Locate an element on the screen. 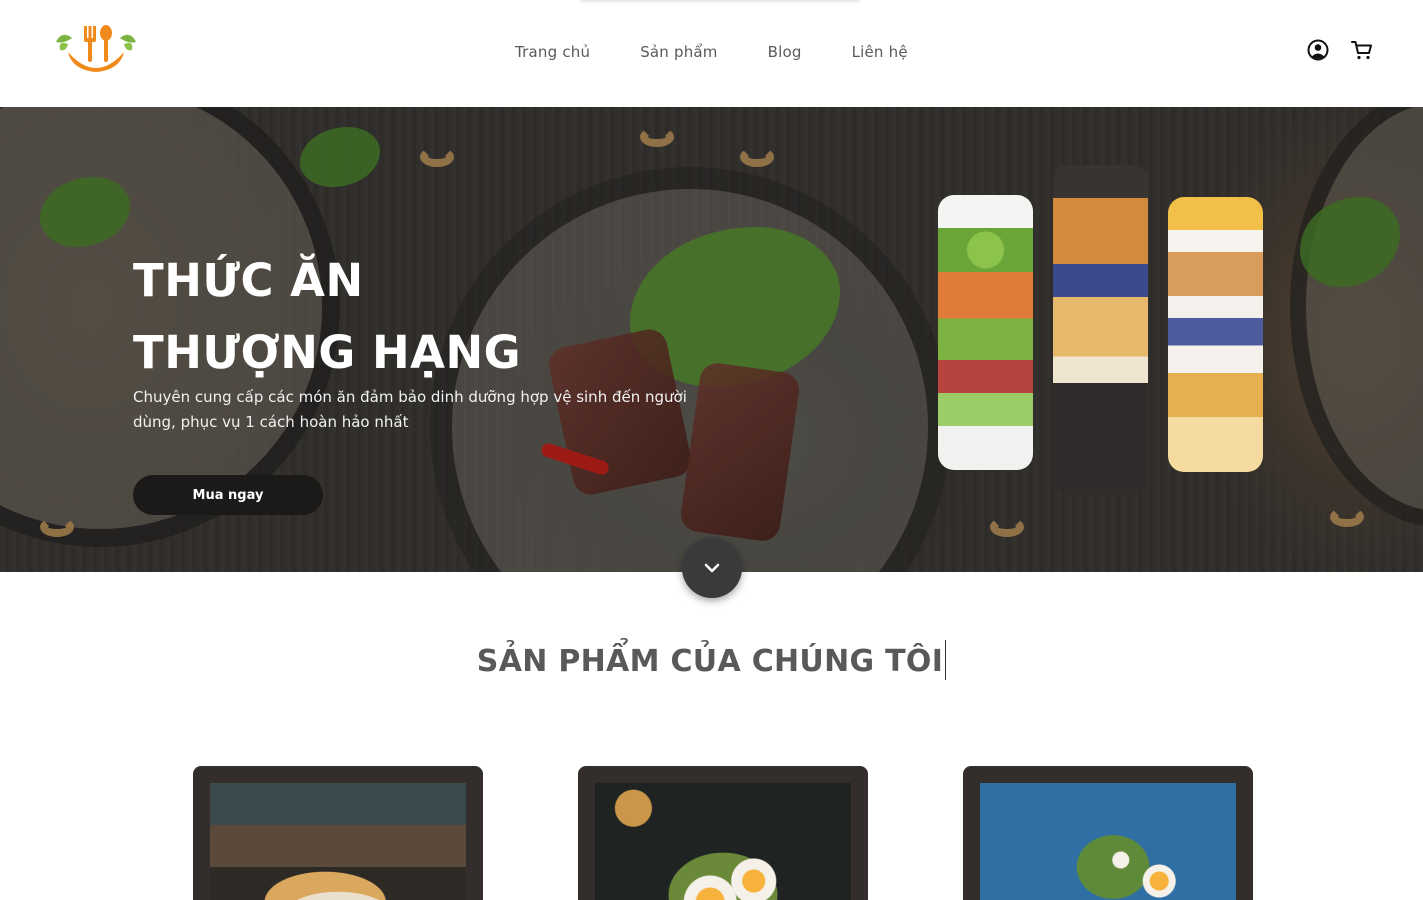 This screenshot has height=900, width=1423. cart-icon is located at coordinates (1362, 50).